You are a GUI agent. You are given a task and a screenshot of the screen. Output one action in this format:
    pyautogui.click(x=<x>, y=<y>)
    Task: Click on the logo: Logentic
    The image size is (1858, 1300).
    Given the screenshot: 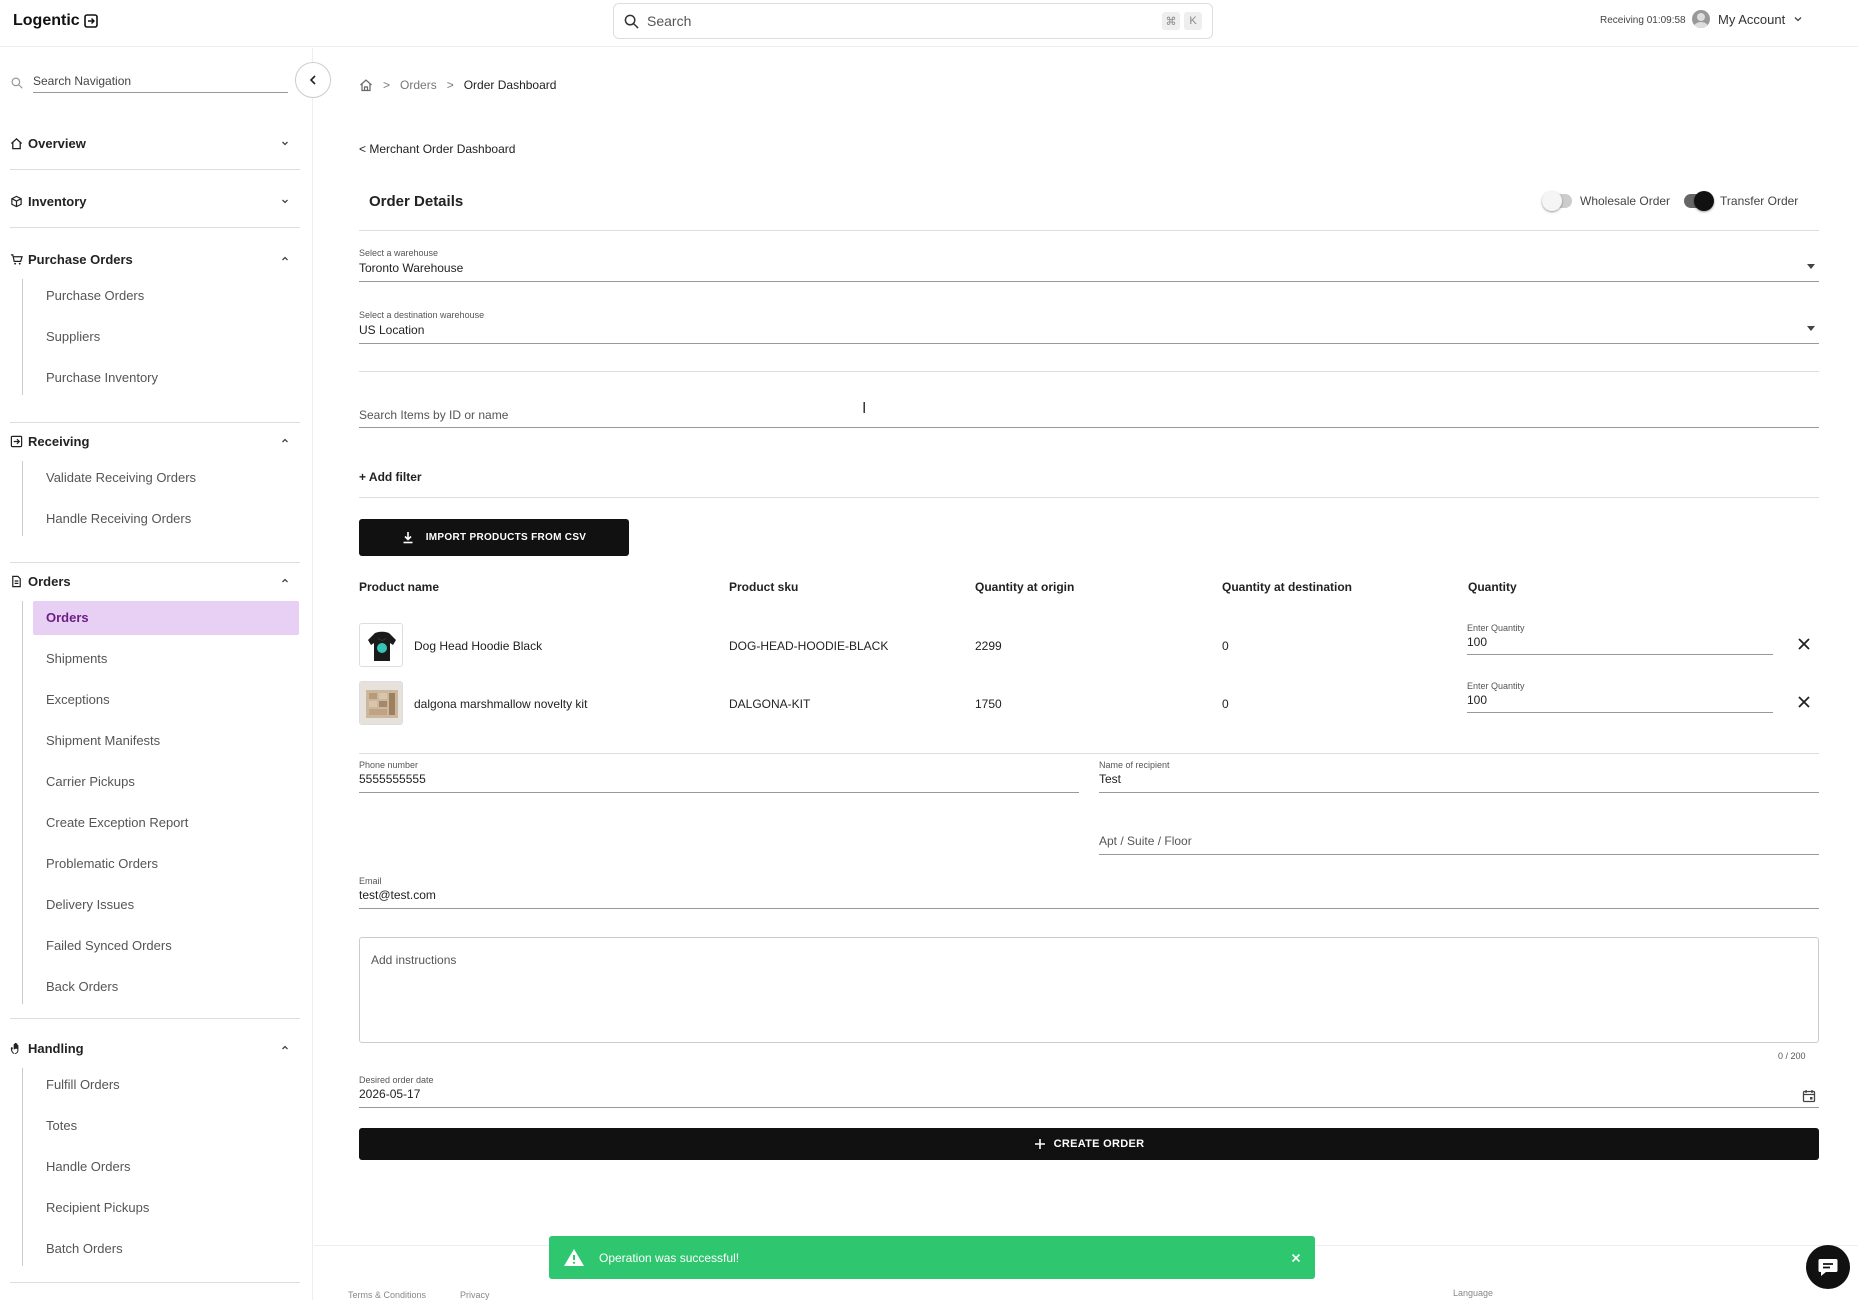 What is the action you would take?
    pyautogui.click(x=55, y=21)
    